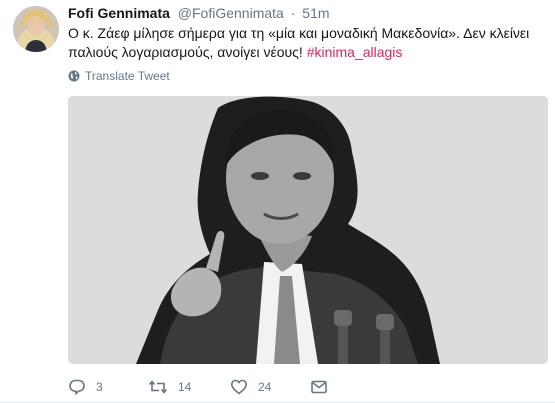  What do you see at coordinates (216, 387) in the screenshot?
I see `tweet-actions: 3 14 24` at bounding box center [216, 387].